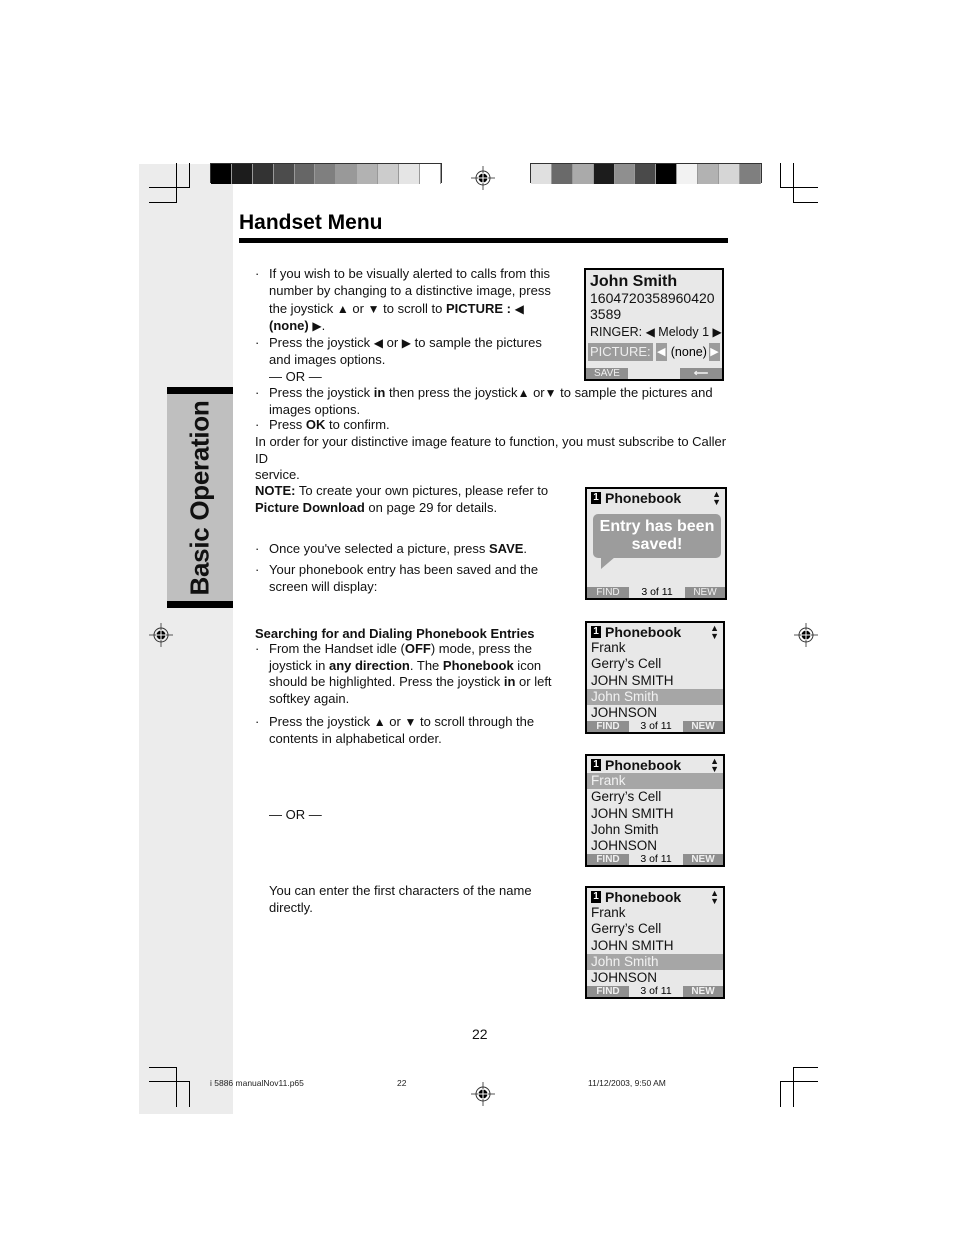 Image resolution: width=954 pixels, height=1235 pixels. What do you see at coordinates (337, 648) in the screenshot?
I see `text-span: From the Handset idle (` at bounding box center [337, 648].